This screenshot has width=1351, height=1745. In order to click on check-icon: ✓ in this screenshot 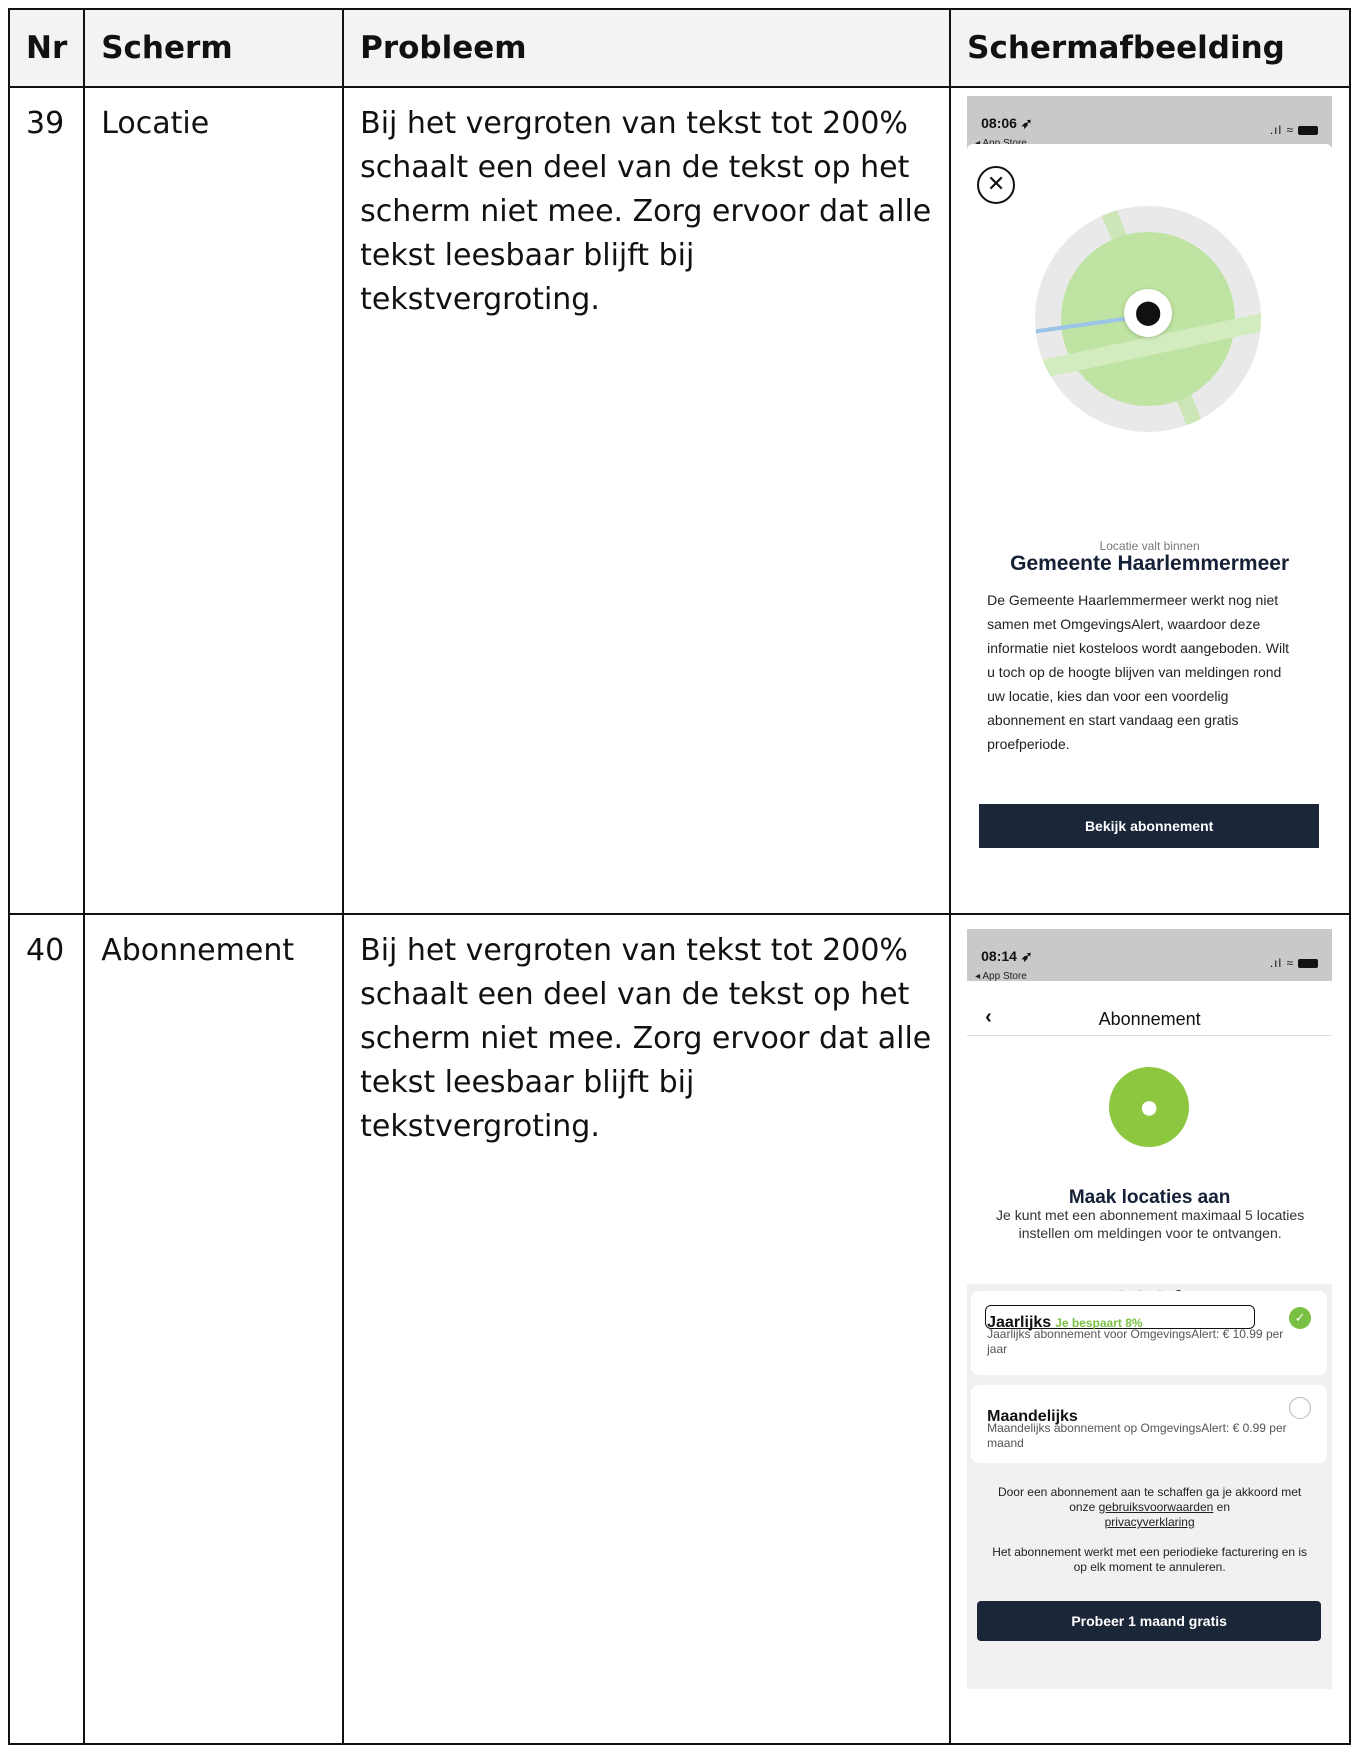, I will do `click(1300, 1318)`.